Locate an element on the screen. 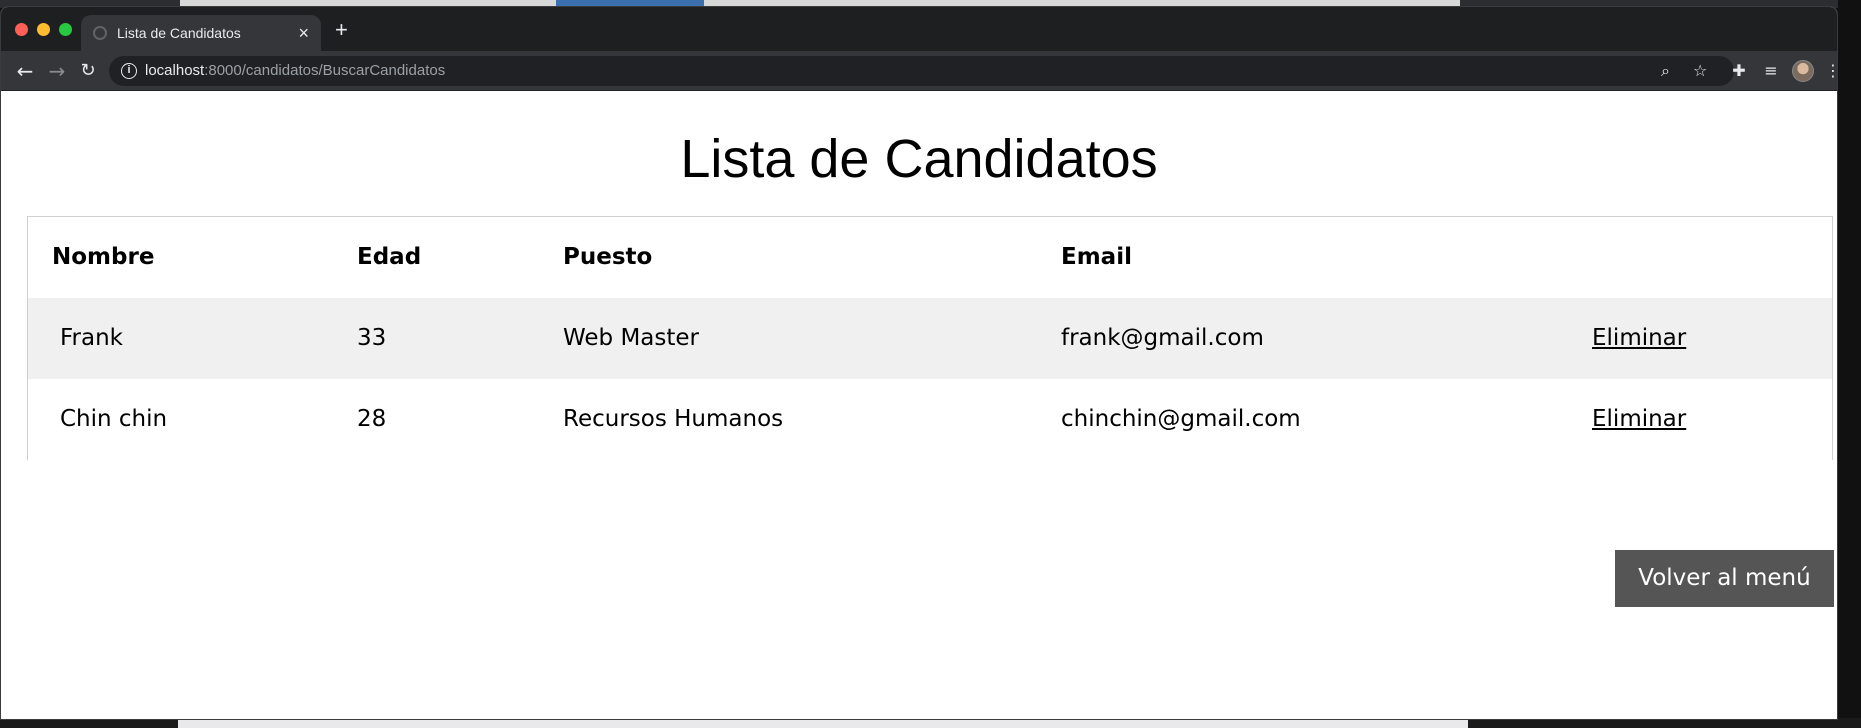  header-edad: Edad is located at coordinates (389, 257).